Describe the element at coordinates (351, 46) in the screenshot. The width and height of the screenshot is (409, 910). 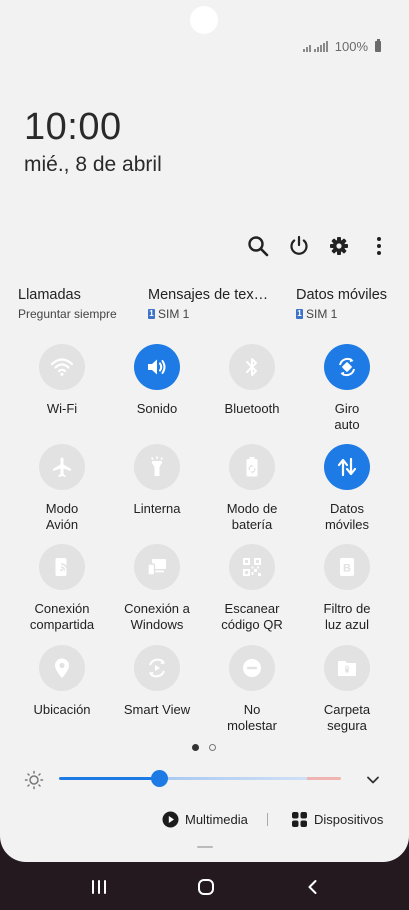
I see `battery-percent: 100%` at that location.